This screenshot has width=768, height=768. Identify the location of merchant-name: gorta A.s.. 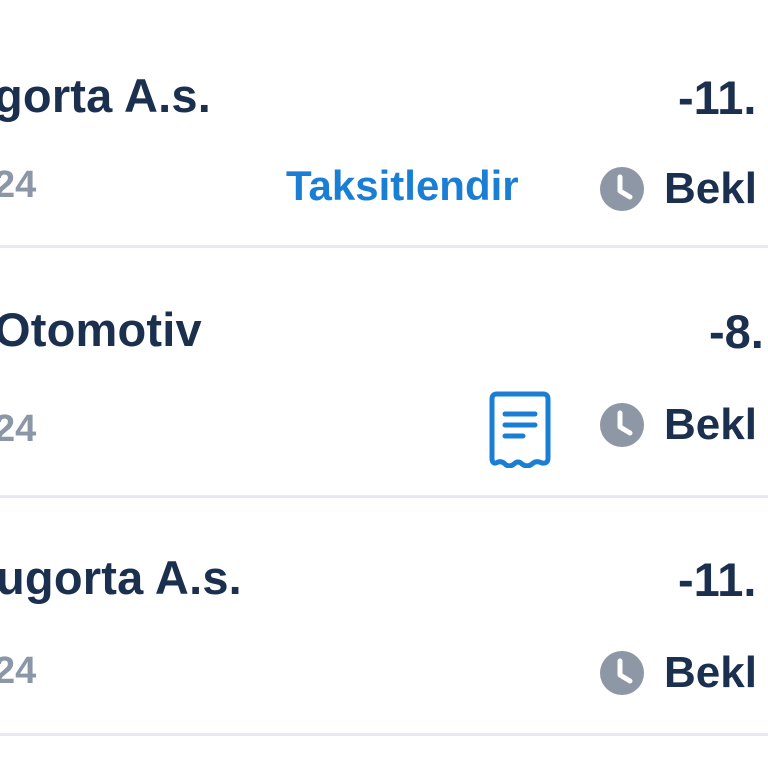
(106, 95).